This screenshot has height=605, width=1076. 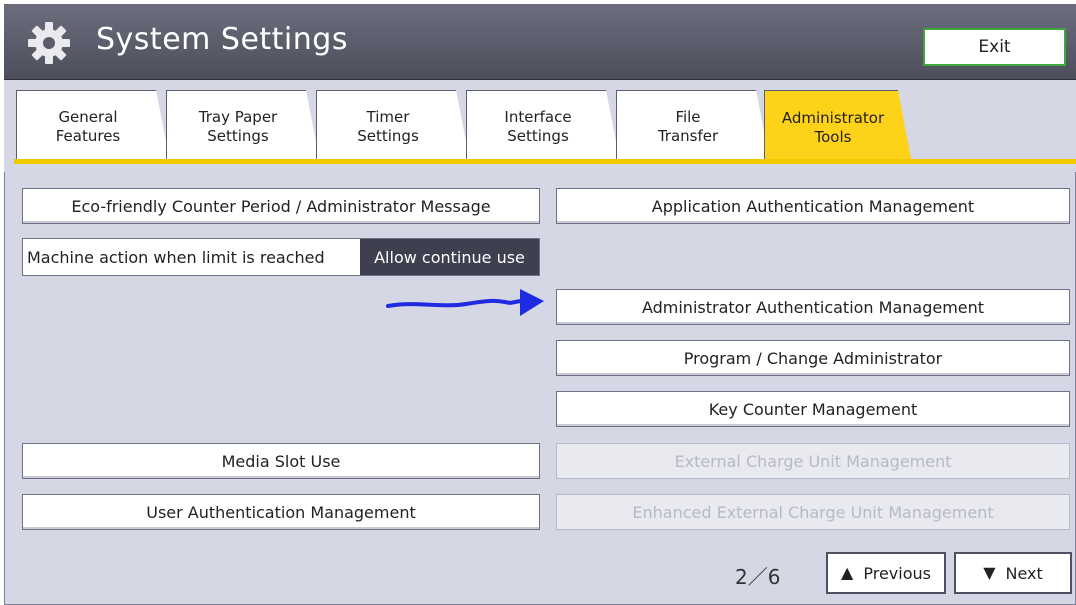 What do you see at coordinates (897, 573) in the screenshot?
I see `previous-label: Previous` at bounding box center [897, 573].